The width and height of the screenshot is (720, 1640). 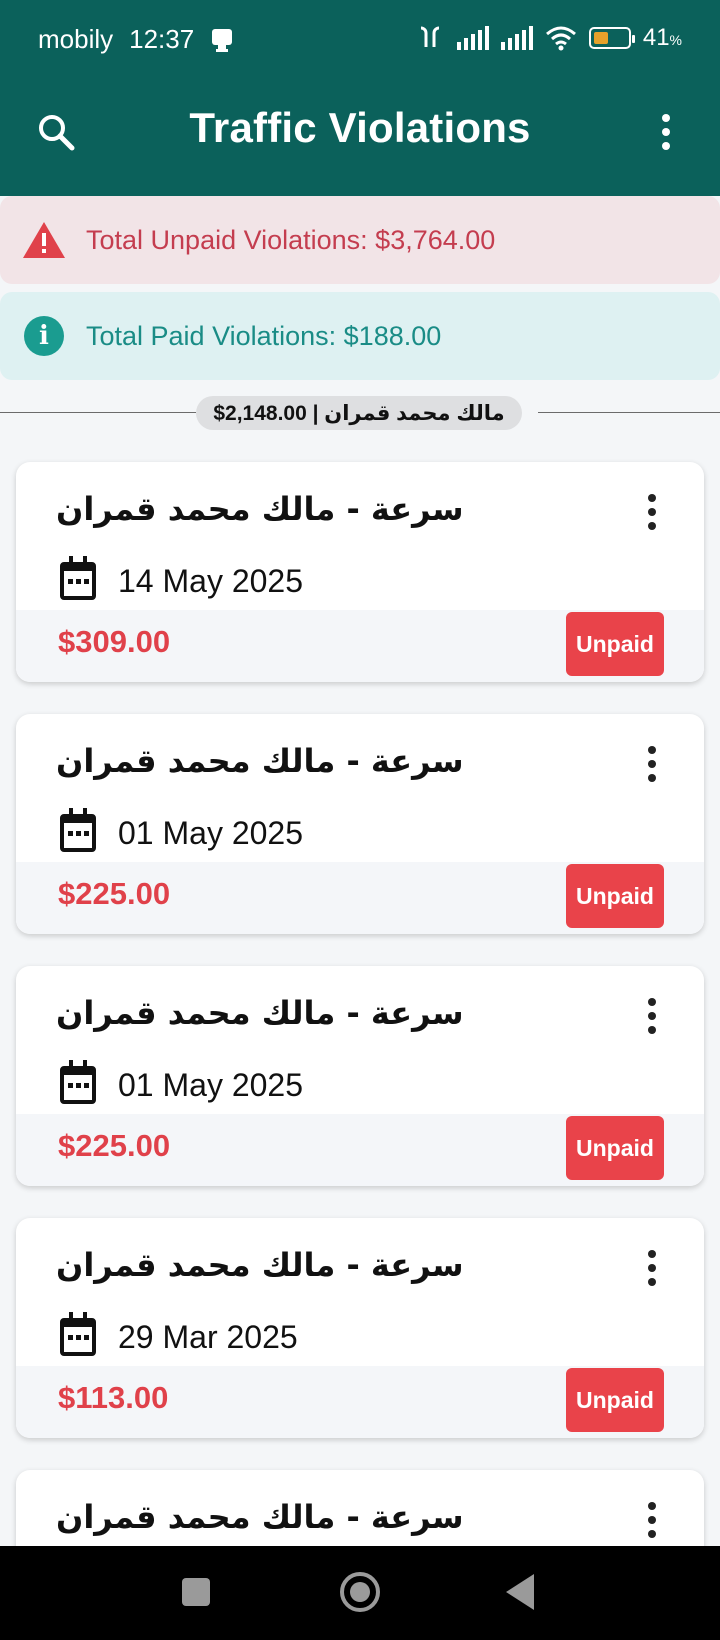 I want to click on back-button, so click(x=520, y=1592).